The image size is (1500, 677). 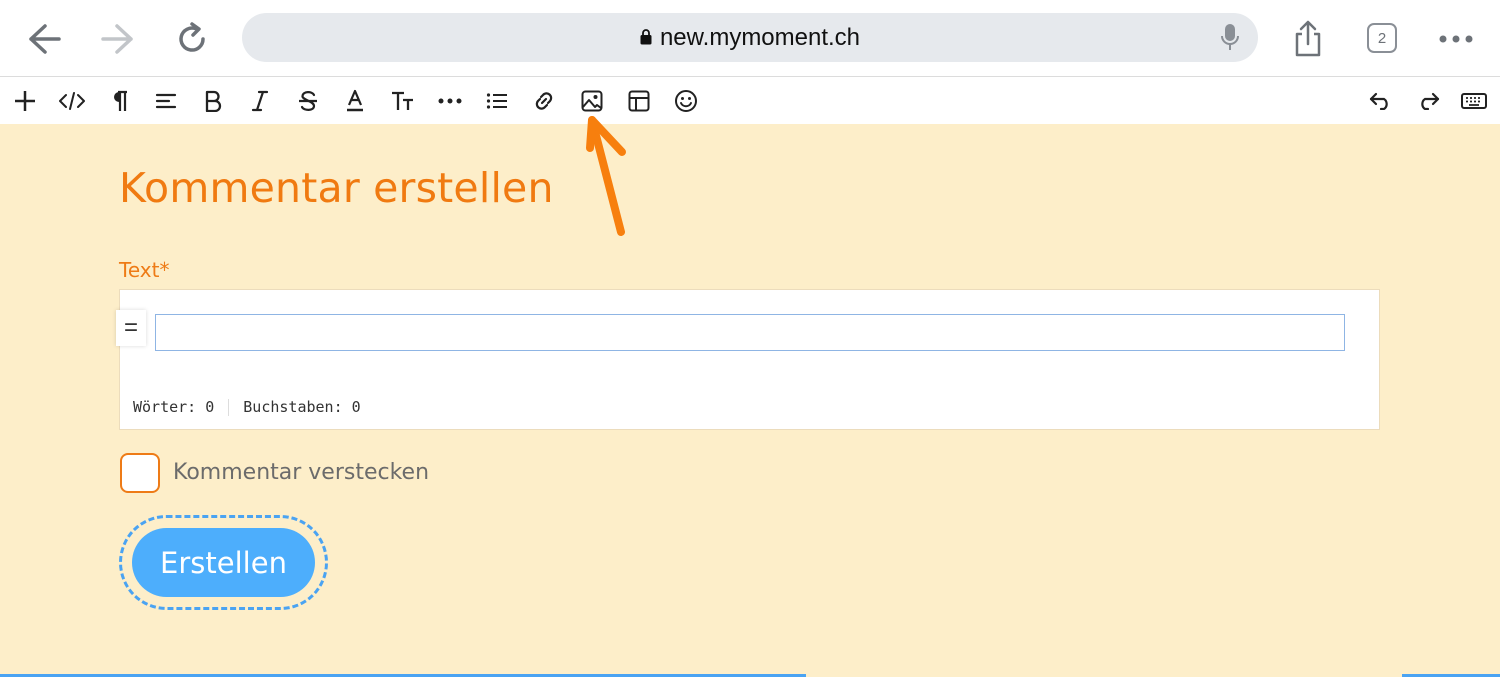 I want to click on char-count: Buchstaben: 0, so click(x=302, y=407).